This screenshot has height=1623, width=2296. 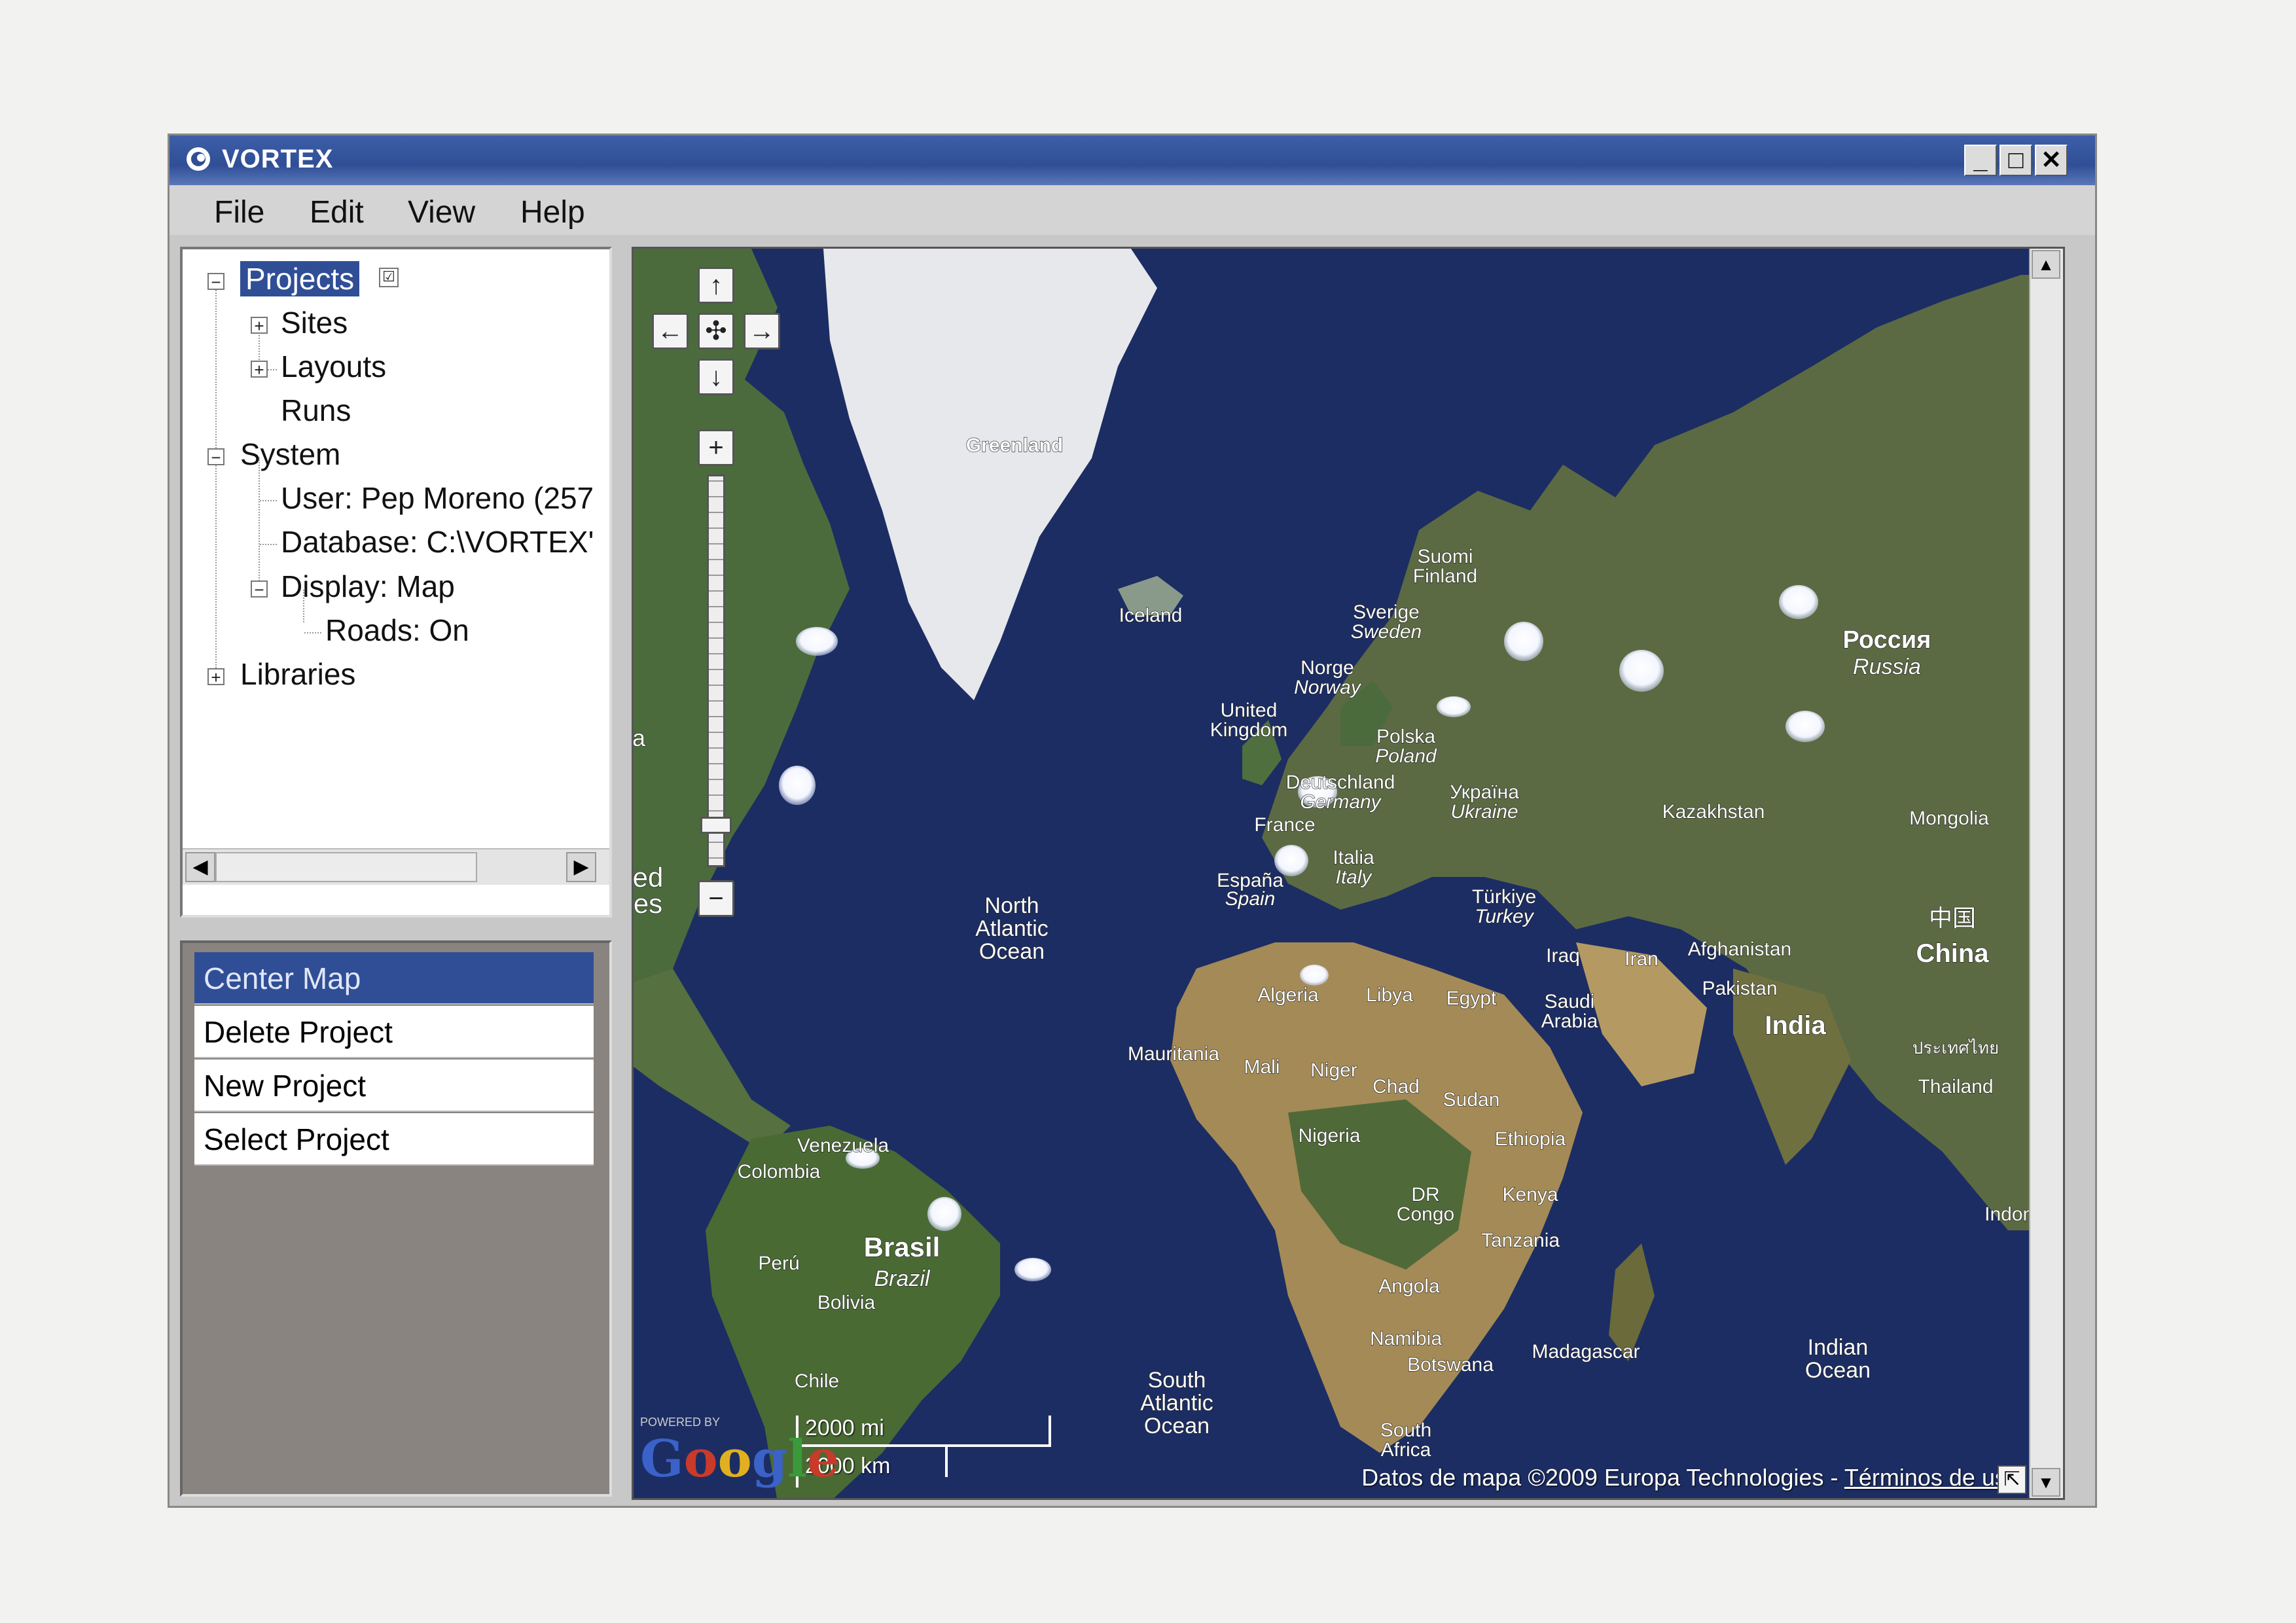 What do you see at coordinates (394, 979) in the screenshot?
I see `center-map-button: Center Map` at bounding box center [394, 979].